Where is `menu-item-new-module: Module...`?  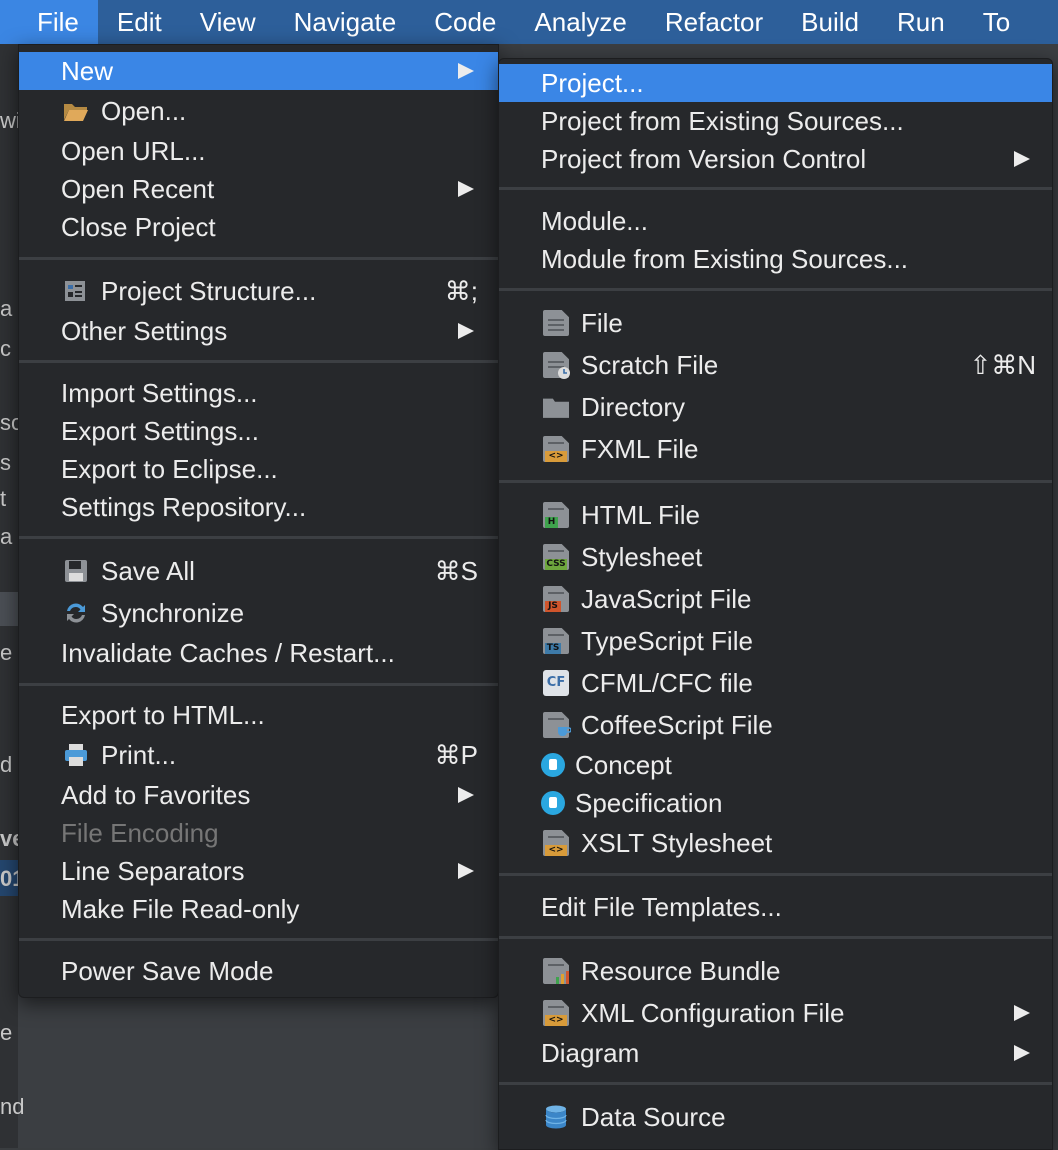 menu-item-new-module: Module... is located at coordinates (775, 221).